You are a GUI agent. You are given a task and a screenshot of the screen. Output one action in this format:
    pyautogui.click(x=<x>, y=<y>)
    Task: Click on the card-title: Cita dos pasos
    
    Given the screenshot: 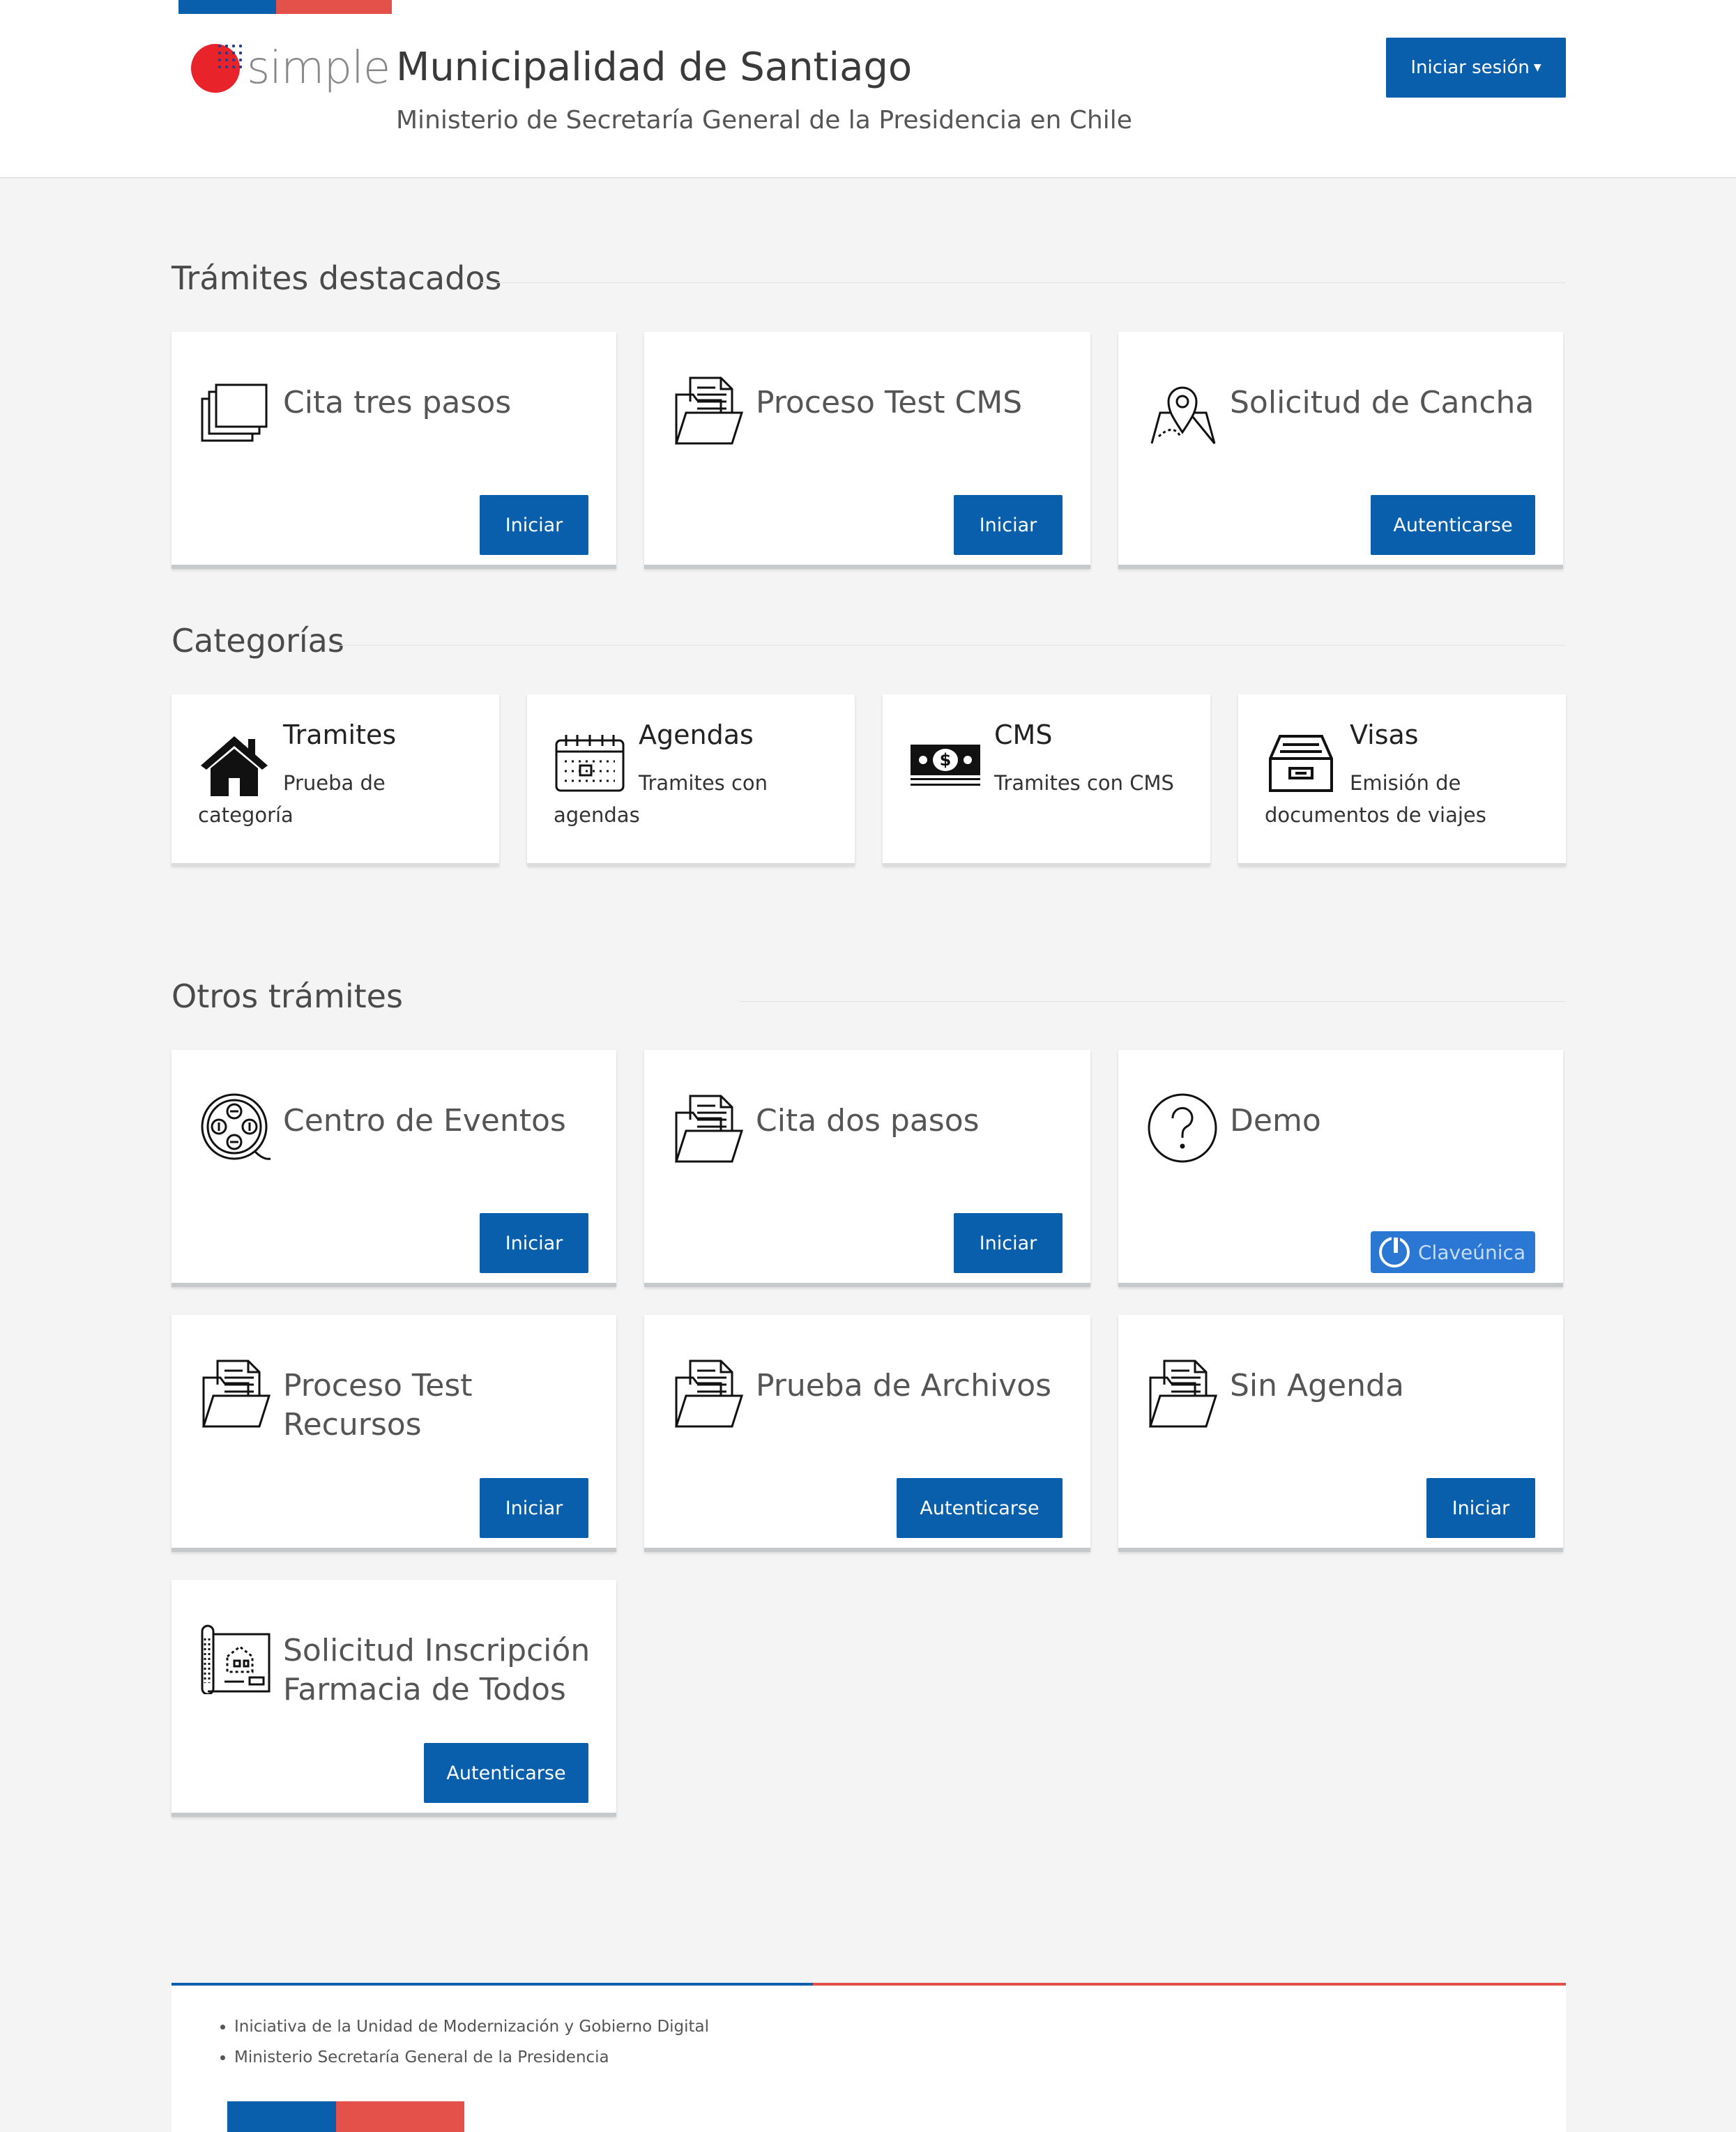 What is the action you would take?
    pyautogui.click(x=868, y=1121)
    